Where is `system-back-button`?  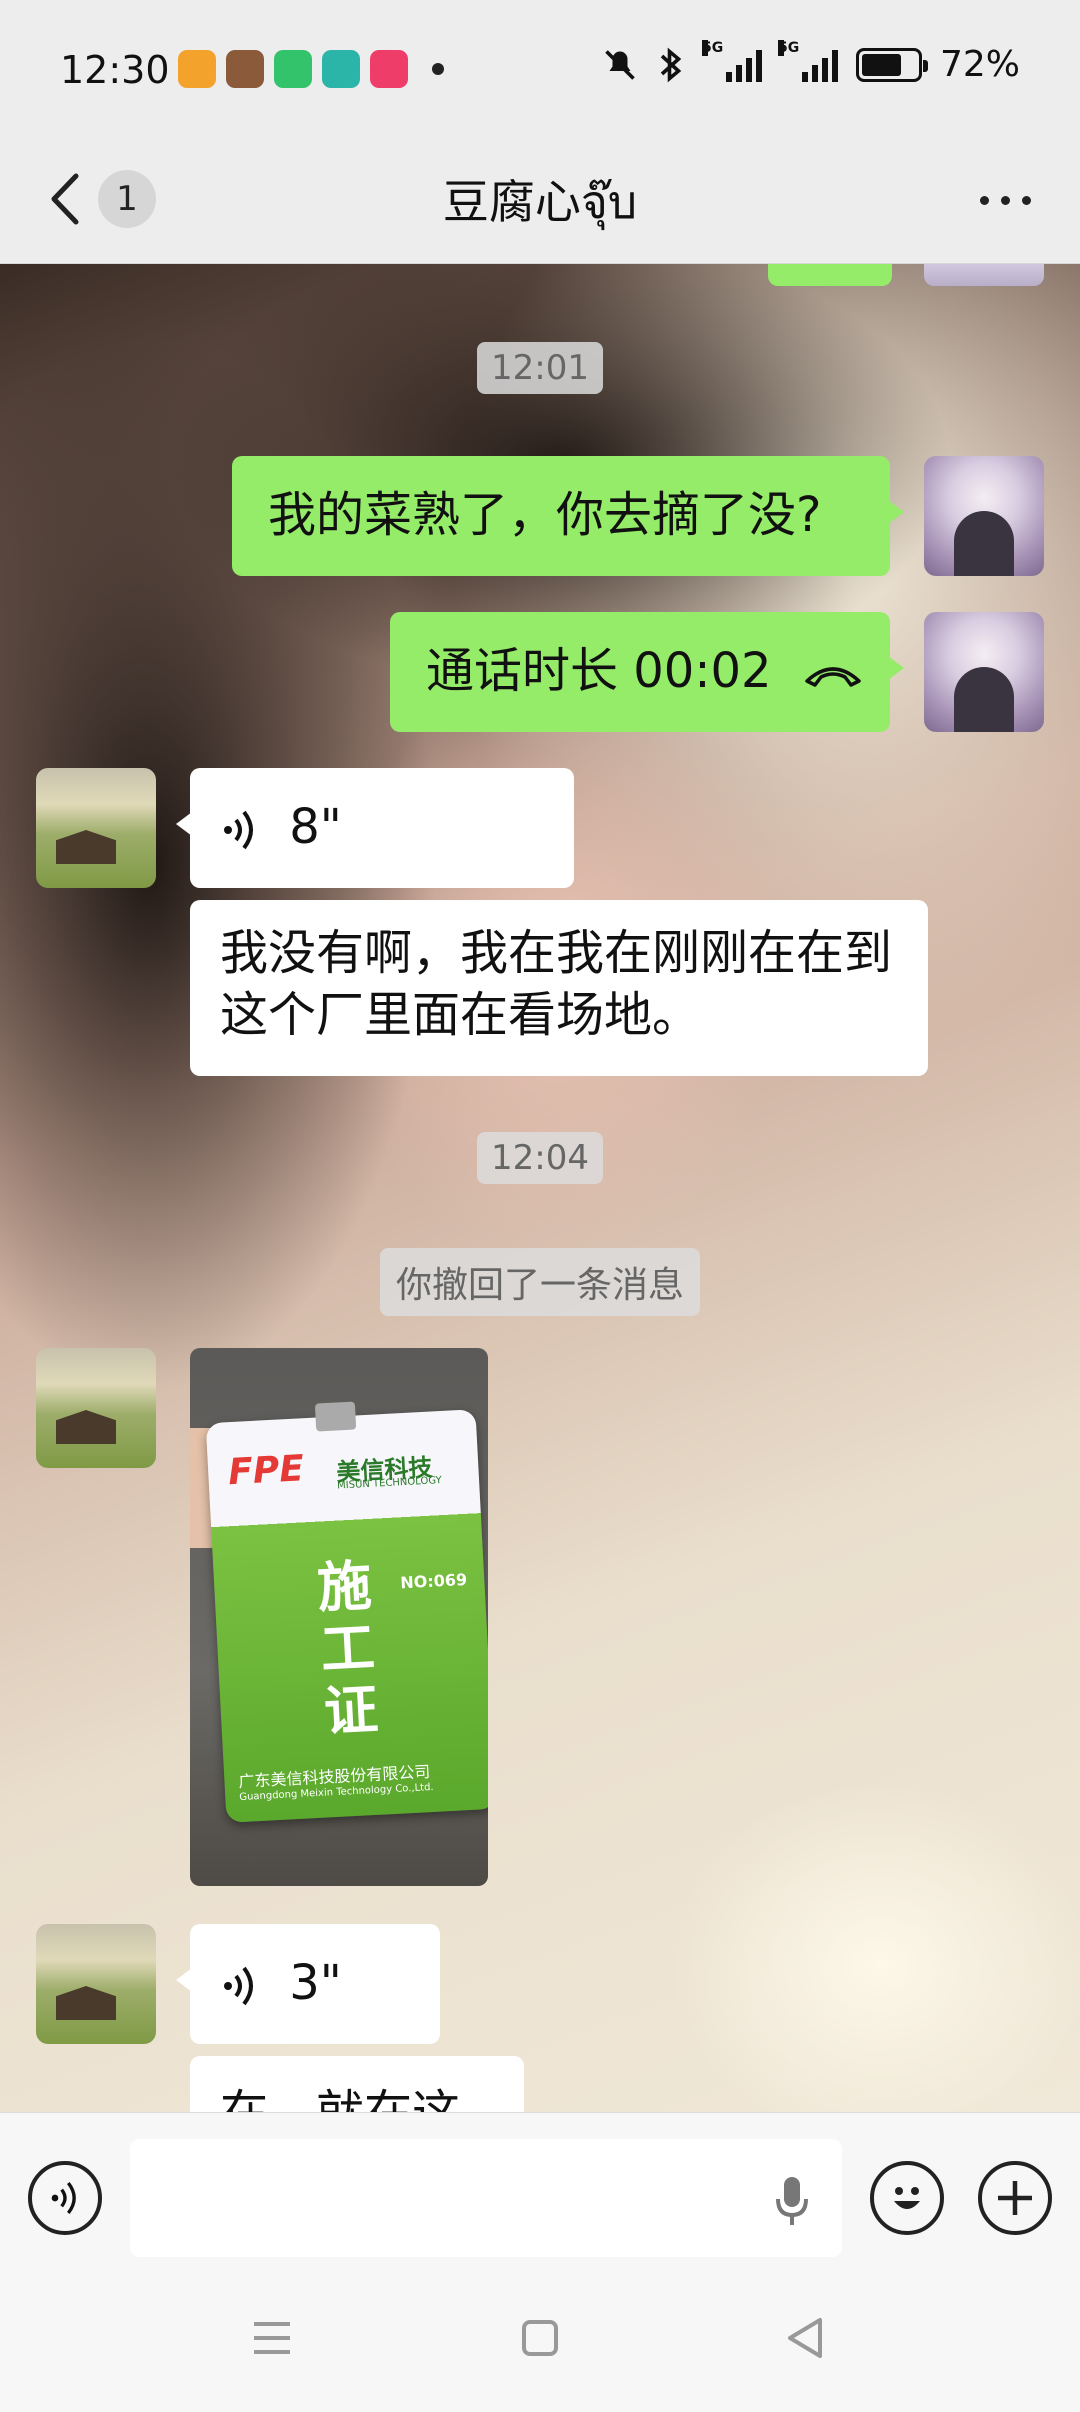
system-back-button is located at coordinates (806, 2338).